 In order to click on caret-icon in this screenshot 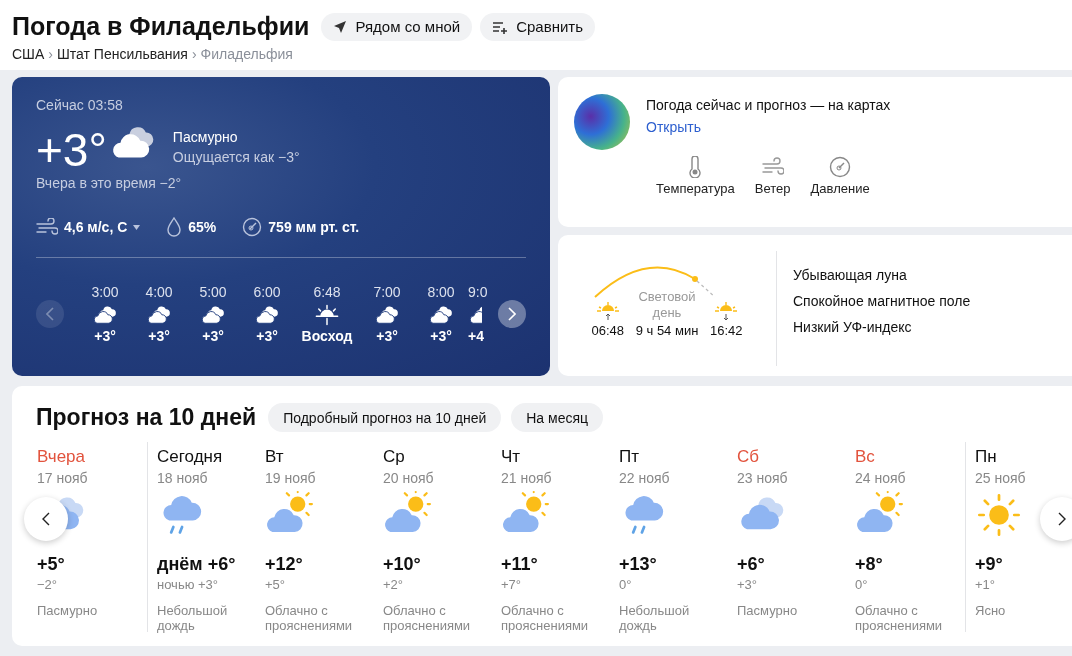, I will do `click(137, 227)`.